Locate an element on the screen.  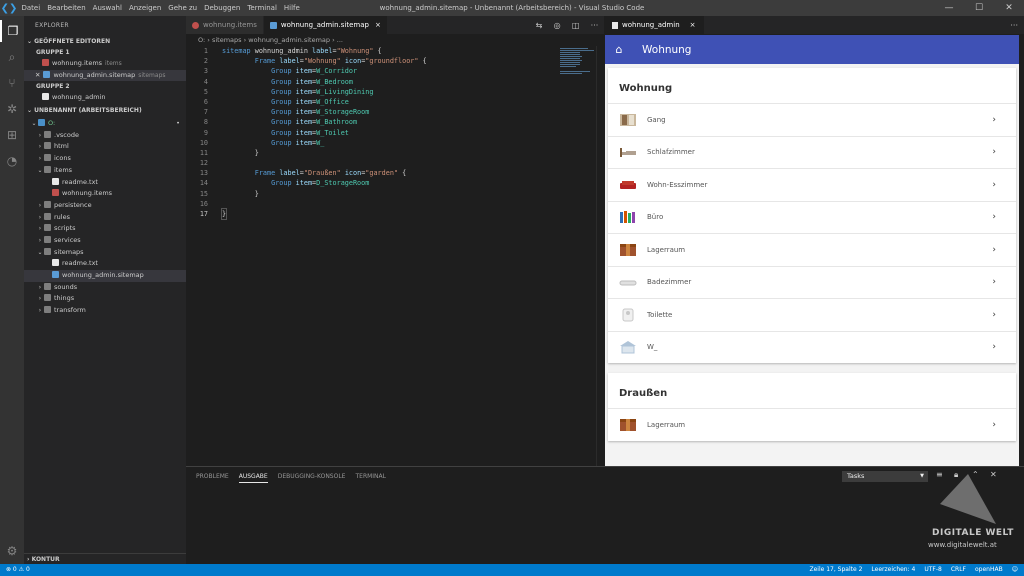
language-mode: openHAB is located at coordinates (989, 570).